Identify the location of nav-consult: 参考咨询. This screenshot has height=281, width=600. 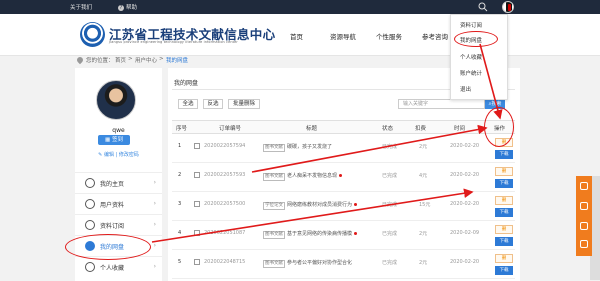
(435, 36).